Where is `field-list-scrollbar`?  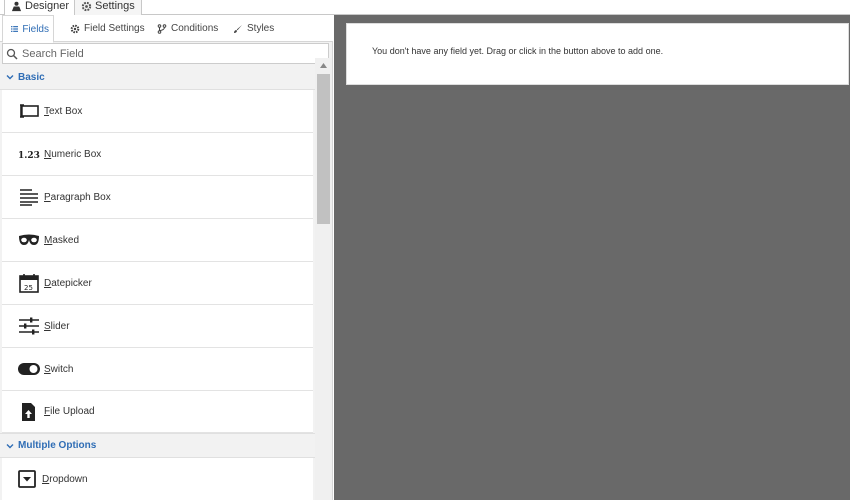 field-list-scrollbar is located at coordinates (323, 279).